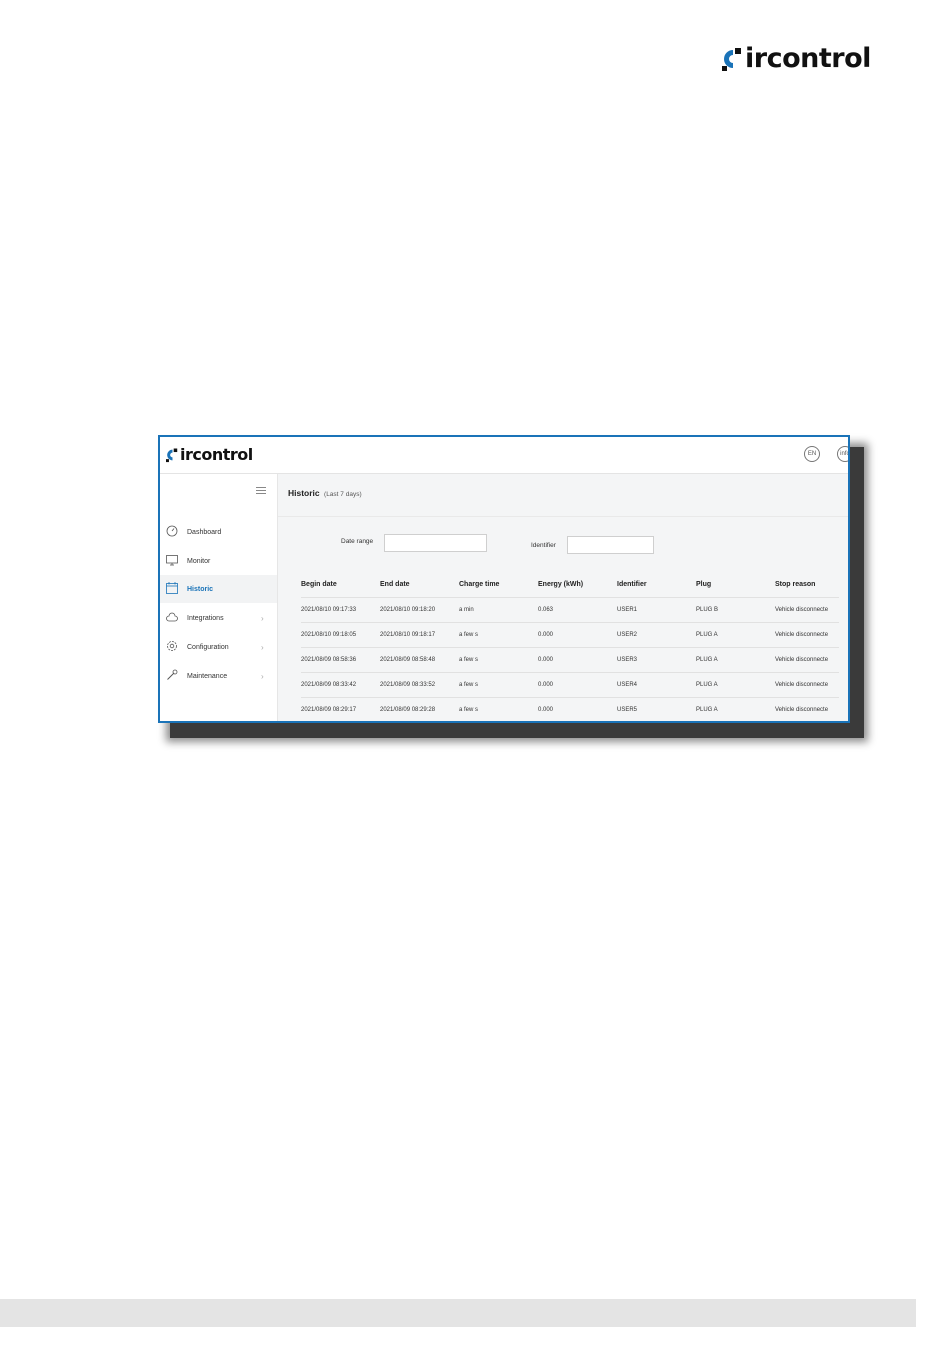 The width and height of the screenshot is (950, 1348). I want to click on footer-bar, so click(458, 1313).